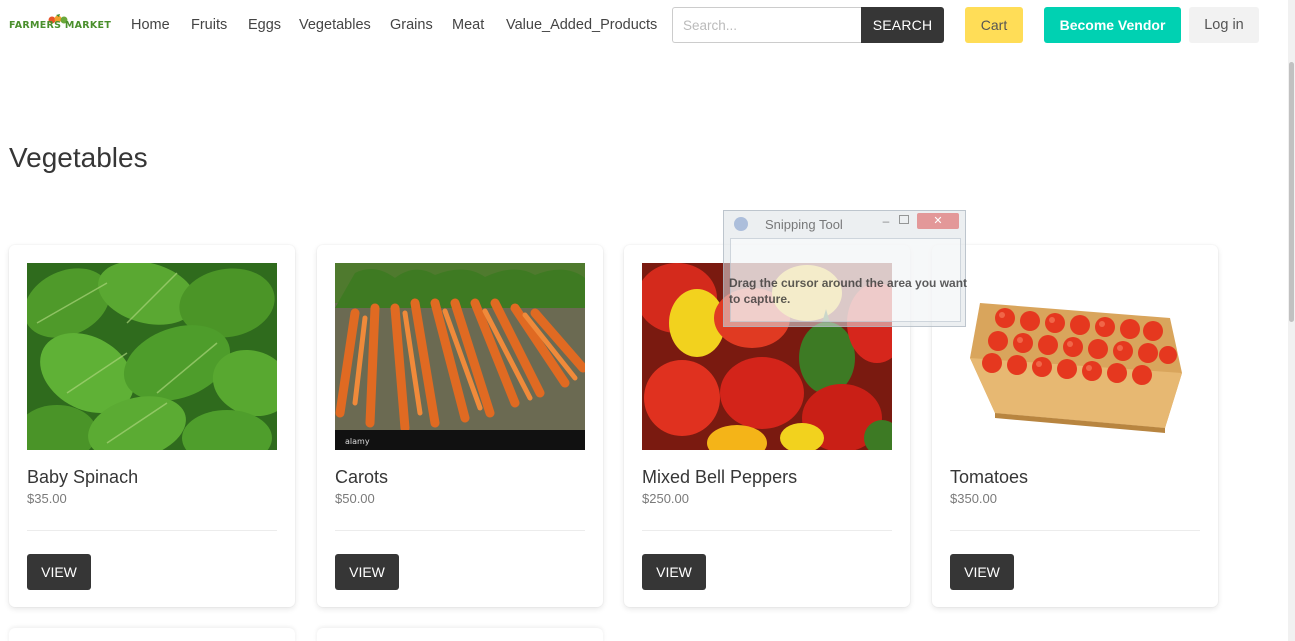 Image resolution: width=1295 pixels, height=641 pixels. Describe the element at coordinates (902, 25) in the screenshot. I see `search-button: SEARCH` at that location.